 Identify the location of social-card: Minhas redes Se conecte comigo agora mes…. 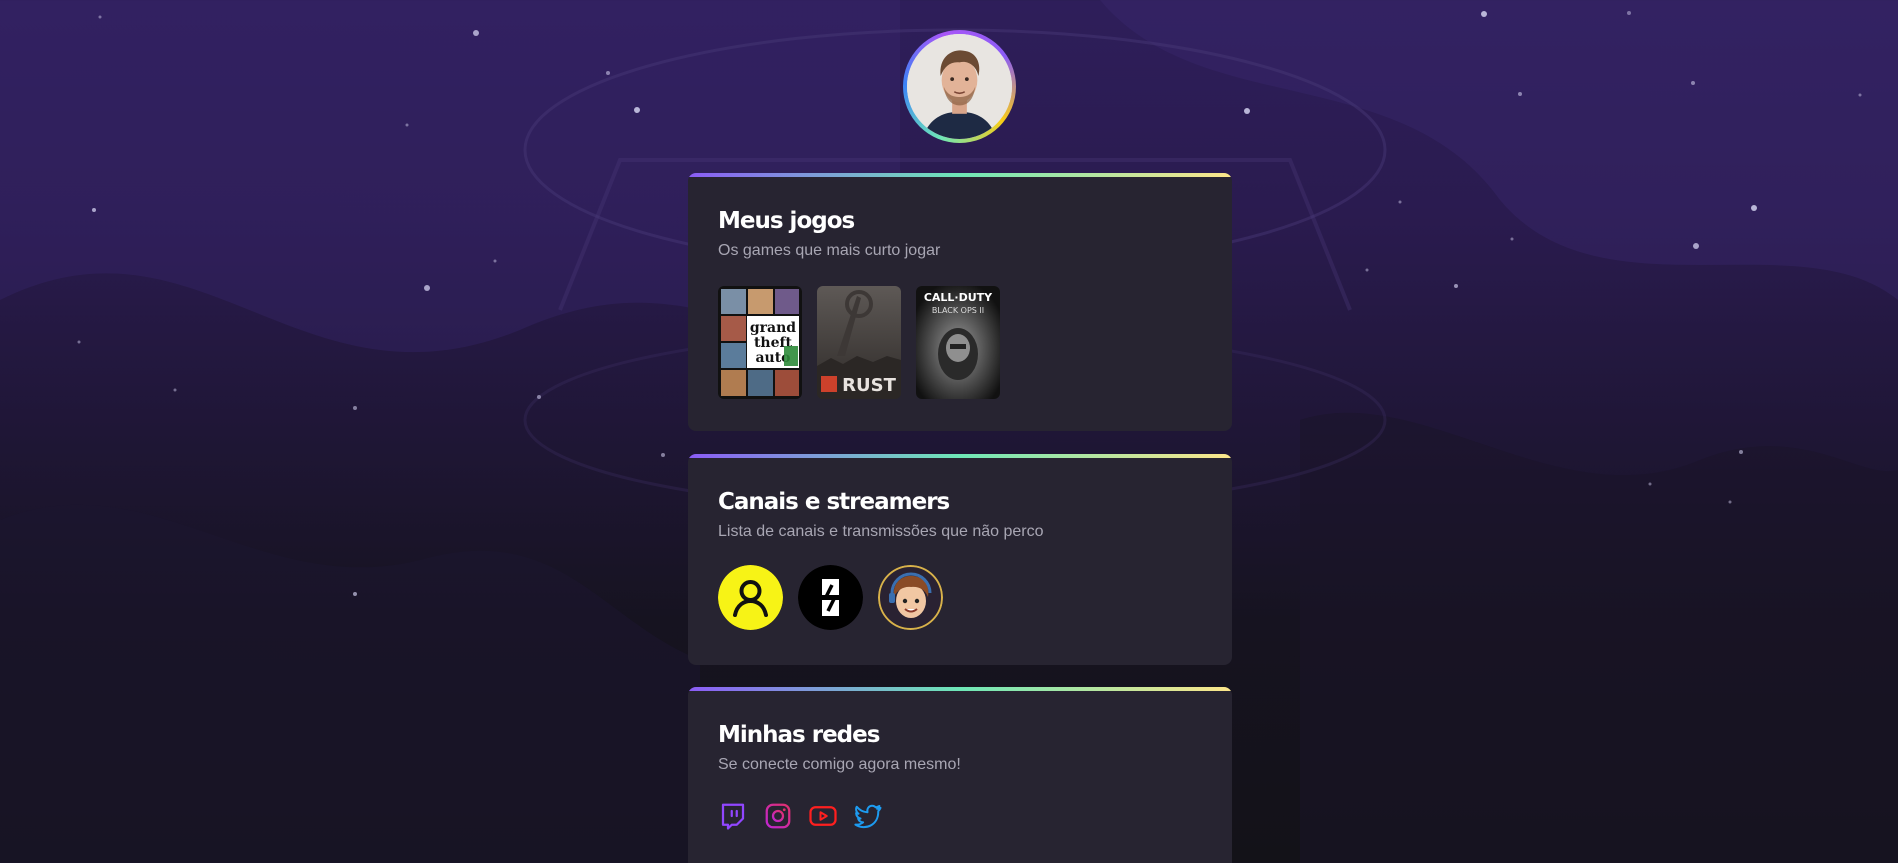
(960, 775).